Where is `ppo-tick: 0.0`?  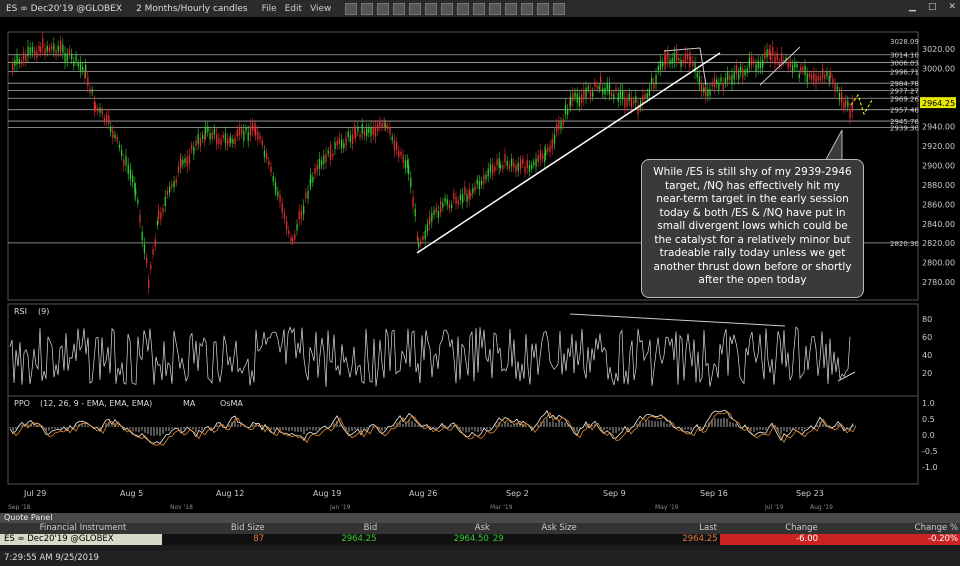 ppo-tick: 0.0 is located at coordinates (928, 435).